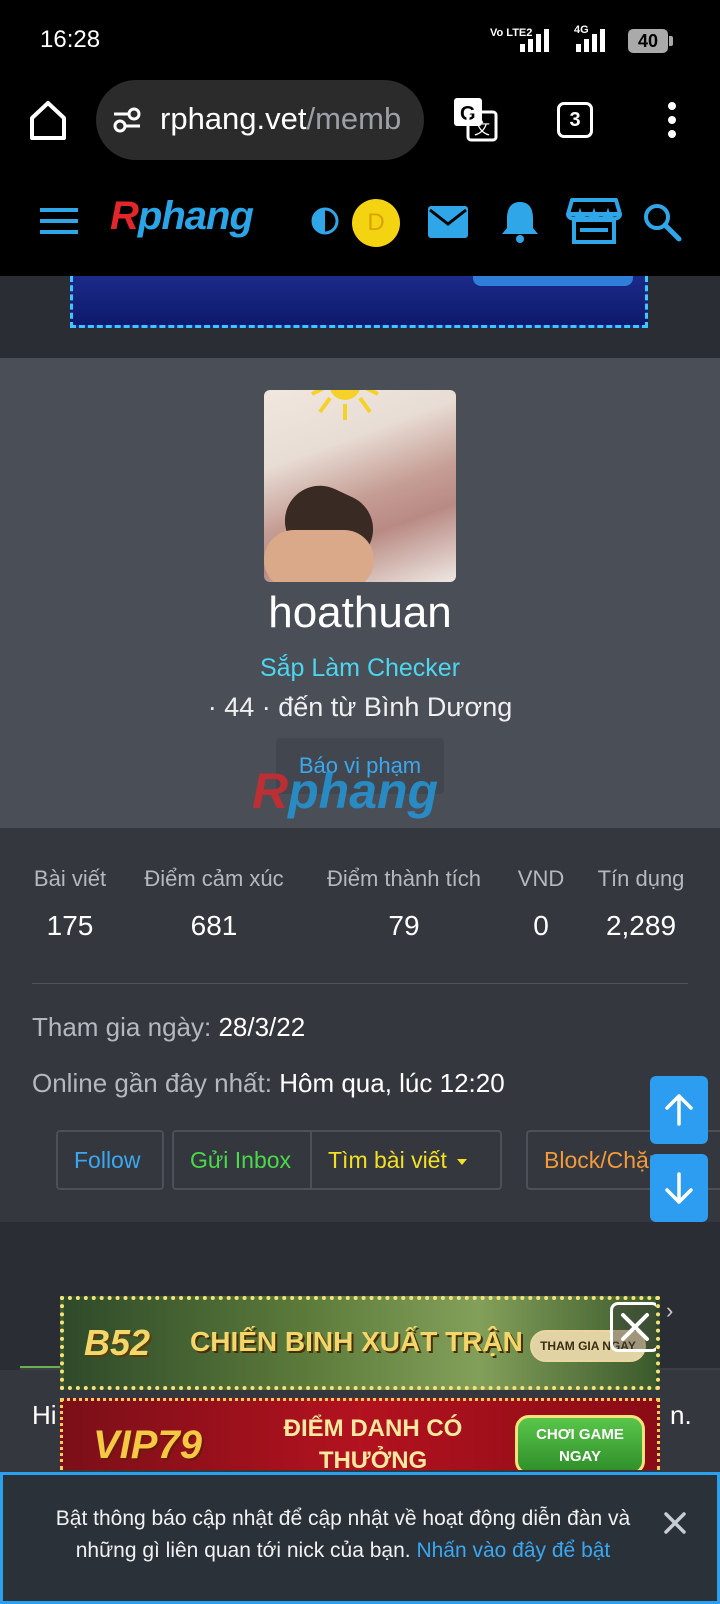 Image resolution: width=720 pixels, height=1604 pixels. What do you see at coordinates (594, 221) in the screenshot?
I see `store-icon` at bounding box center [594, 221].